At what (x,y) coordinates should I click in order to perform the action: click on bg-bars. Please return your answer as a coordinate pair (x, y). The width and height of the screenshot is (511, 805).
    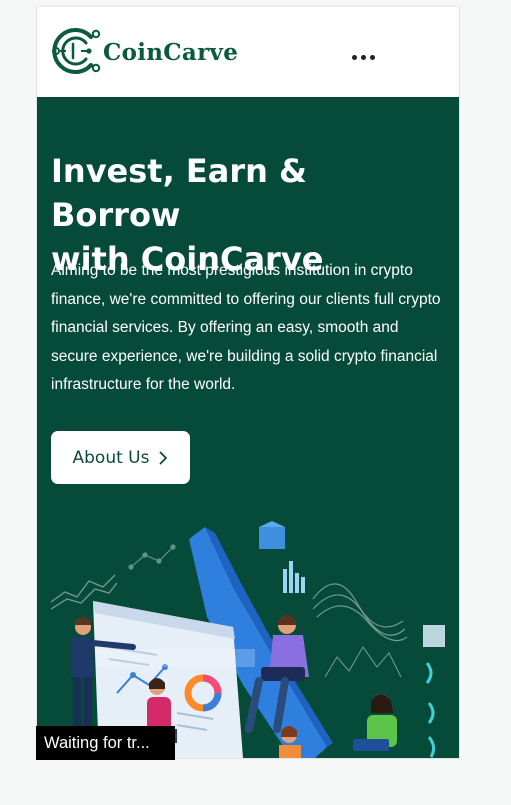
    Looking at the image, I should click on (294, 577).